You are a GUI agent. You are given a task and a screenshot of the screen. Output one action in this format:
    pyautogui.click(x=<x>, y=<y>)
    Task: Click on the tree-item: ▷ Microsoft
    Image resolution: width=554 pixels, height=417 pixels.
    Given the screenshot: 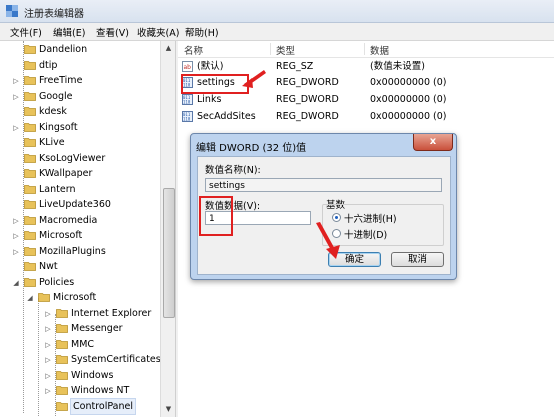 What is the action you would take?
    pyautogui.click(x=80, y=235)
    